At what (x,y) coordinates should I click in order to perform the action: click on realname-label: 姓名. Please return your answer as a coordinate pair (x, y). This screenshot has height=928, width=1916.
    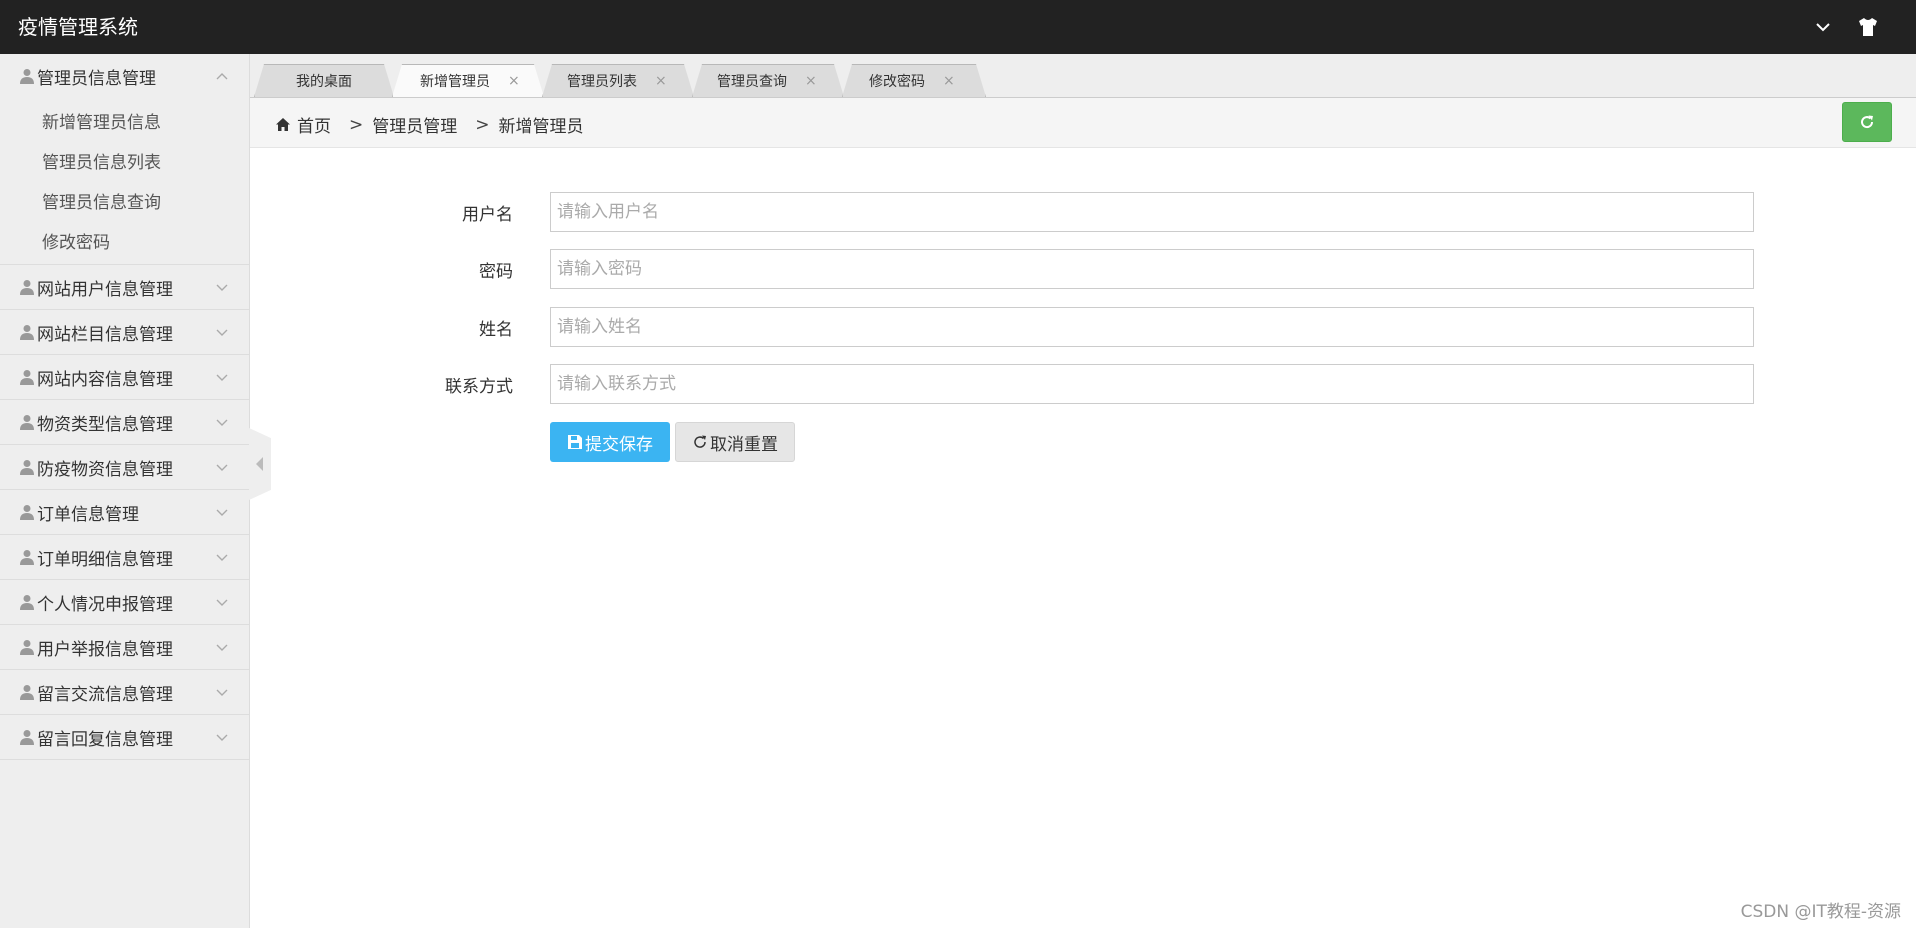
    Looking at the image, I should click on (496, 330).